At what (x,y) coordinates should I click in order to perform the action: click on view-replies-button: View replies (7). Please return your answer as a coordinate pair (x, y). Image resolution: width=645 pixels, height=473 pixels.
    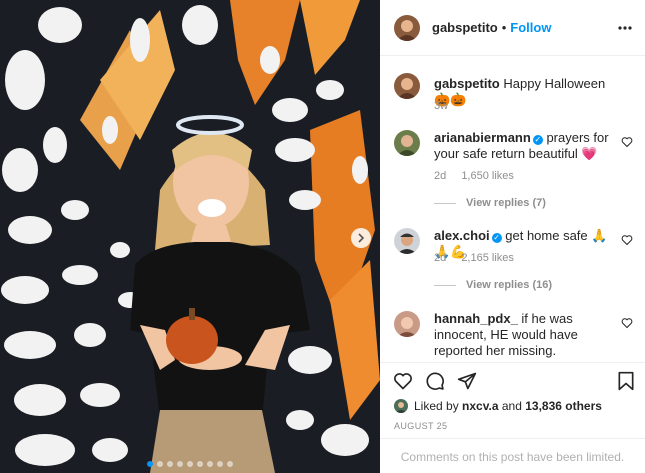
    Looking at the image, I should click on (490, 203).